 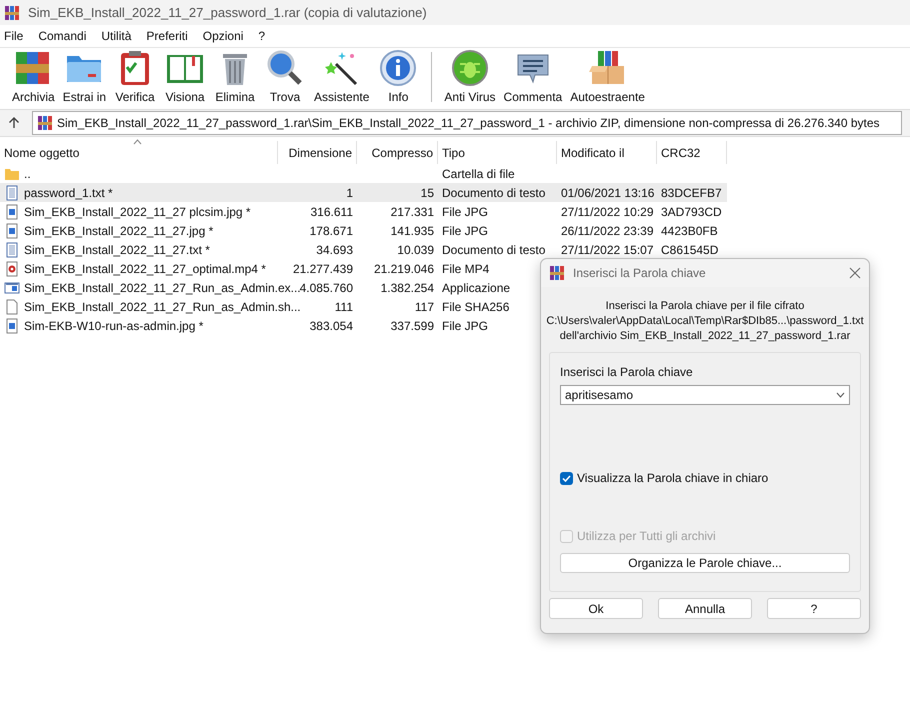 I want to click on table-cell-text: password_1.txt *, so click(x=68, y=193).